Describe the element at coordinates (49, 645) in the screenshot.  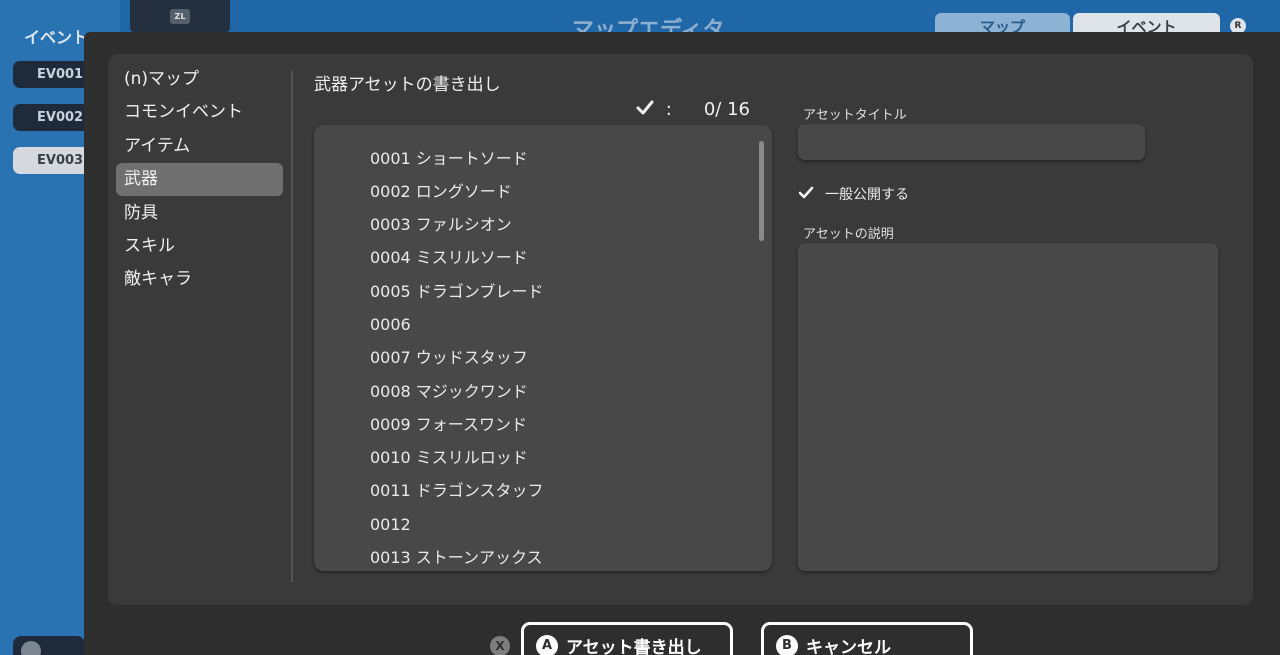
I see `background-bottom-button` at that location.